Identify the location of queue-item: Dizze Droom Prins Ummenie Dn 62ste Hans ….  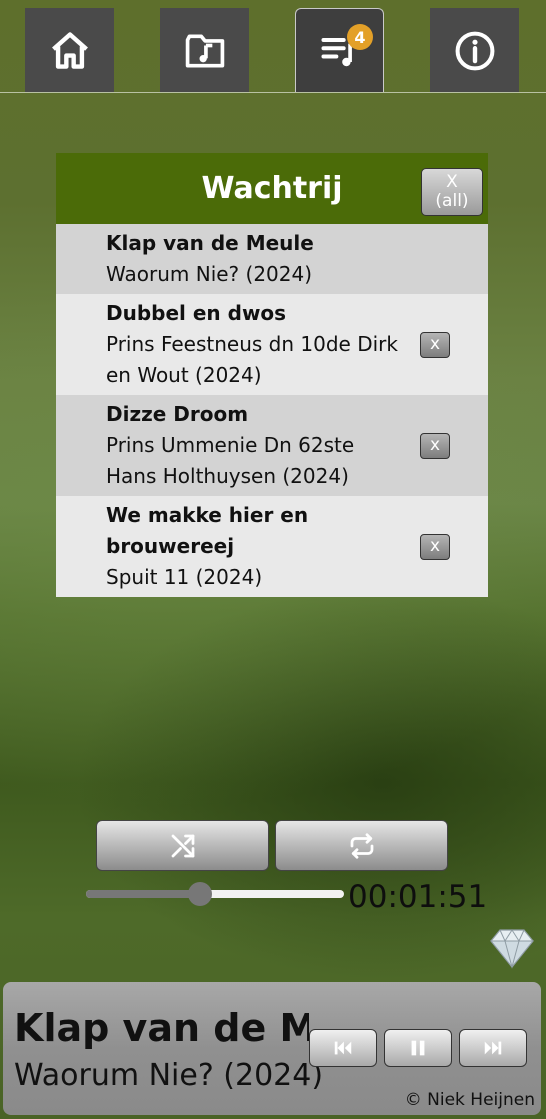
(272, 445).